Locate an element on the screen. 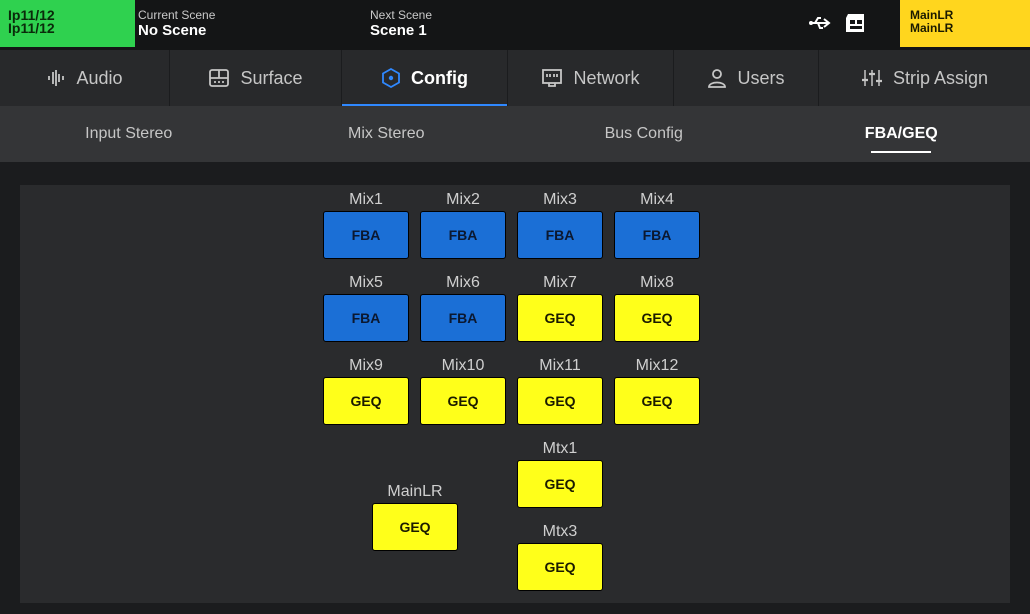 The width and height of the screenshot is (1030, 614). bus-cell-mtx1: Mtx1 GEQ is located at coordinates (560, 473).